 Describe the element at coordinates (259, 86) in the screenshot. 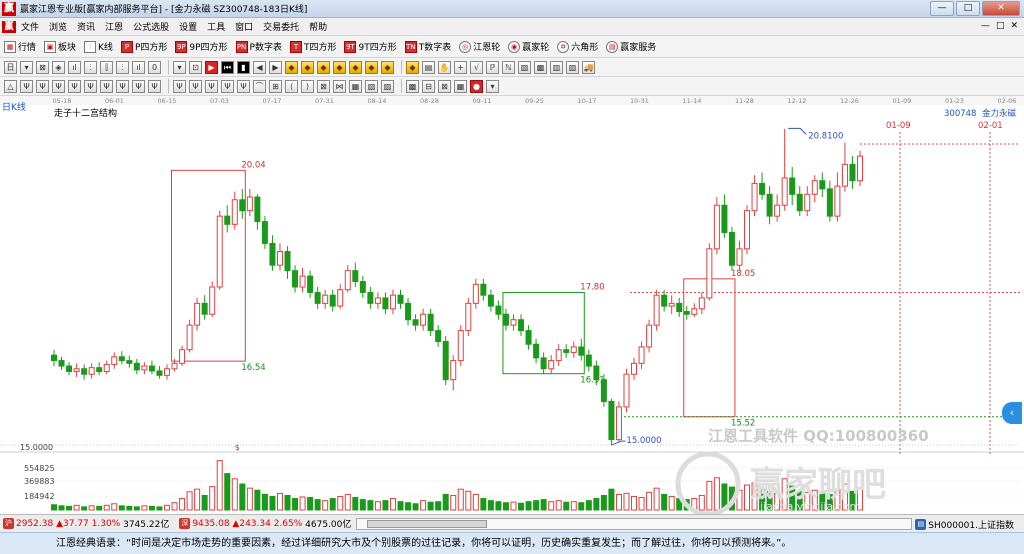

I see `toolbar3-tool-15: ⌒` at that location.